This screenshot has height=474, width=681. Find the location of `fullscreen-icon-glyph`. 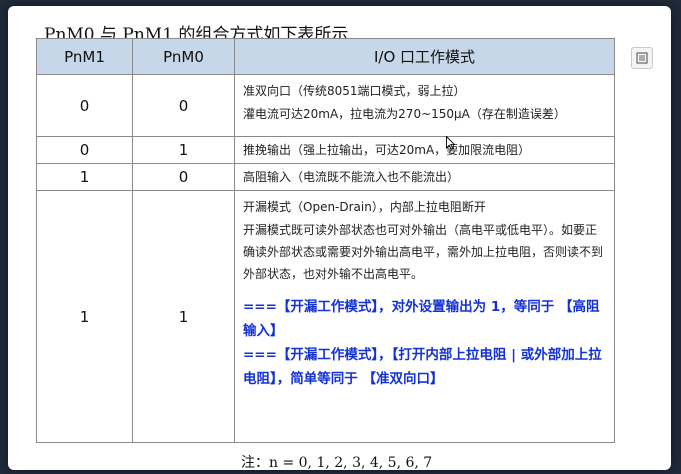

fullscreen-icon-glyph is located at coordinates (642, 58).